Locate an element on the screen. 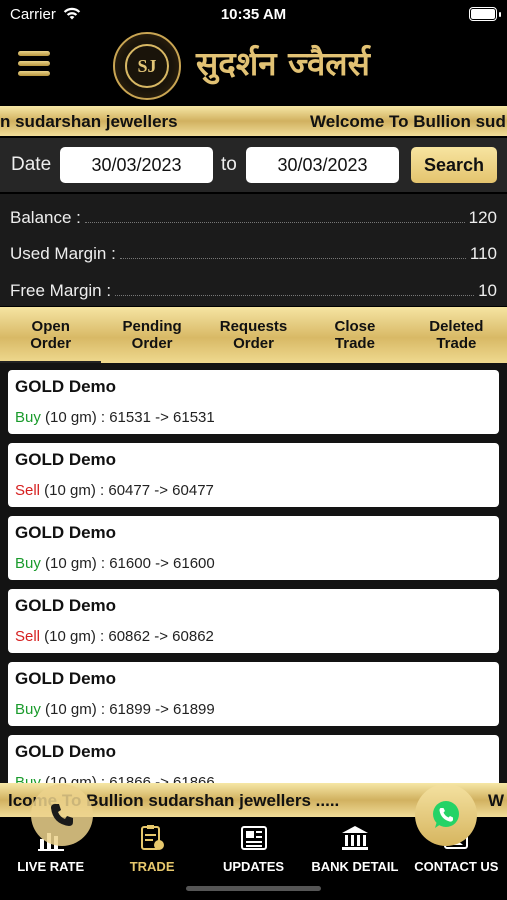  order-detail: Buy (10 gm) : 61866 -> 61866 is located at coordinates (115, 778).